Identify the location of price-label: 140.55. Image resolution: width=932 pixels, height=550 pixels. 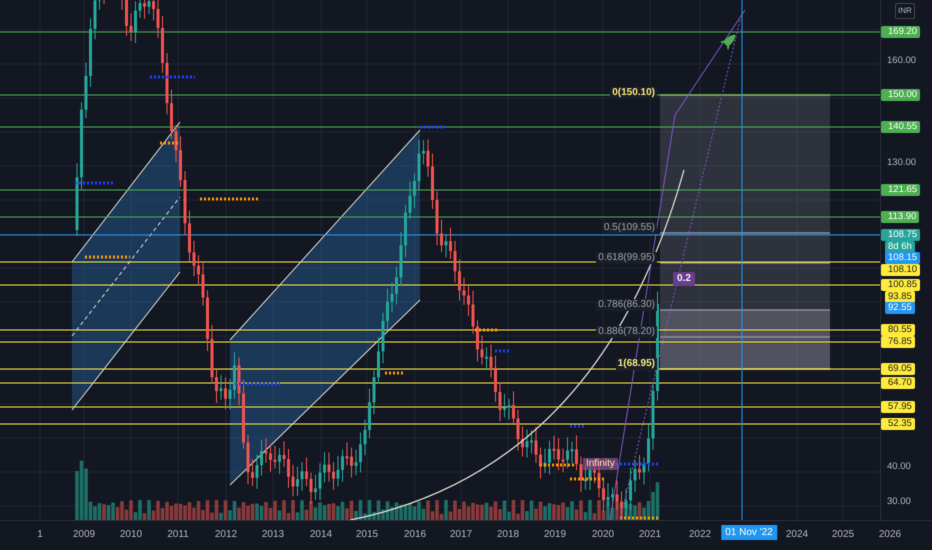
(900, 127).